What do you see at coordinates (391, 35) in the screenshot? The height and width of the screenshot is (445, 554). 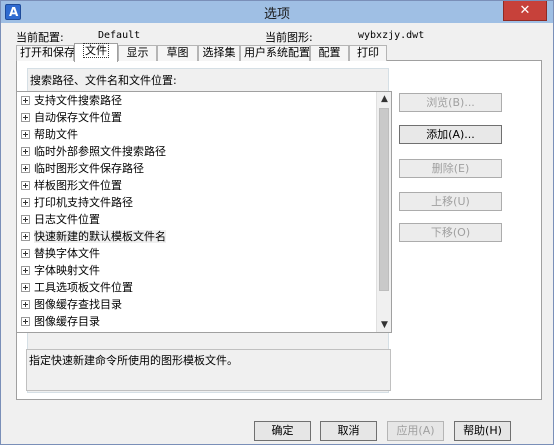 I see `current-drawing-value: wybxzjy.dwt` at bounding box center [391, 35].